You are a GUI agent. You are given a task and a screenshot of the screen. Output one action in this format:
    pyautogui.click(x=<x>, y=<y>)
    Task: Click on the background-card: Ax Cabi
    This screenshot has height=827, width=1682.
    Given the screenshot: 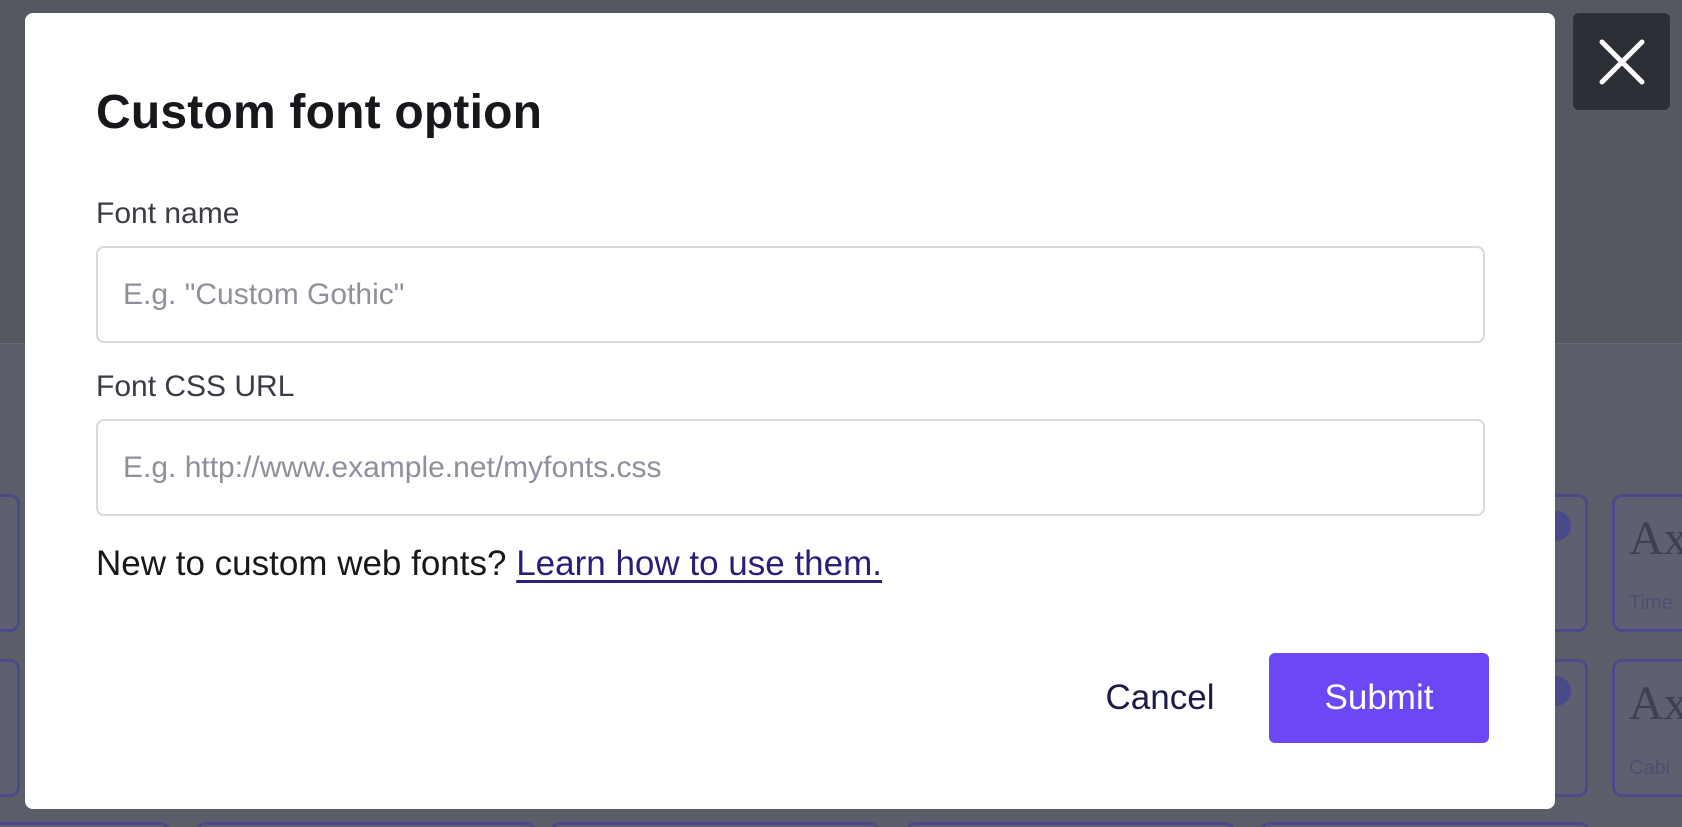 What is the action you would take?
    pyautogui.click(x=1647, y=728)
    